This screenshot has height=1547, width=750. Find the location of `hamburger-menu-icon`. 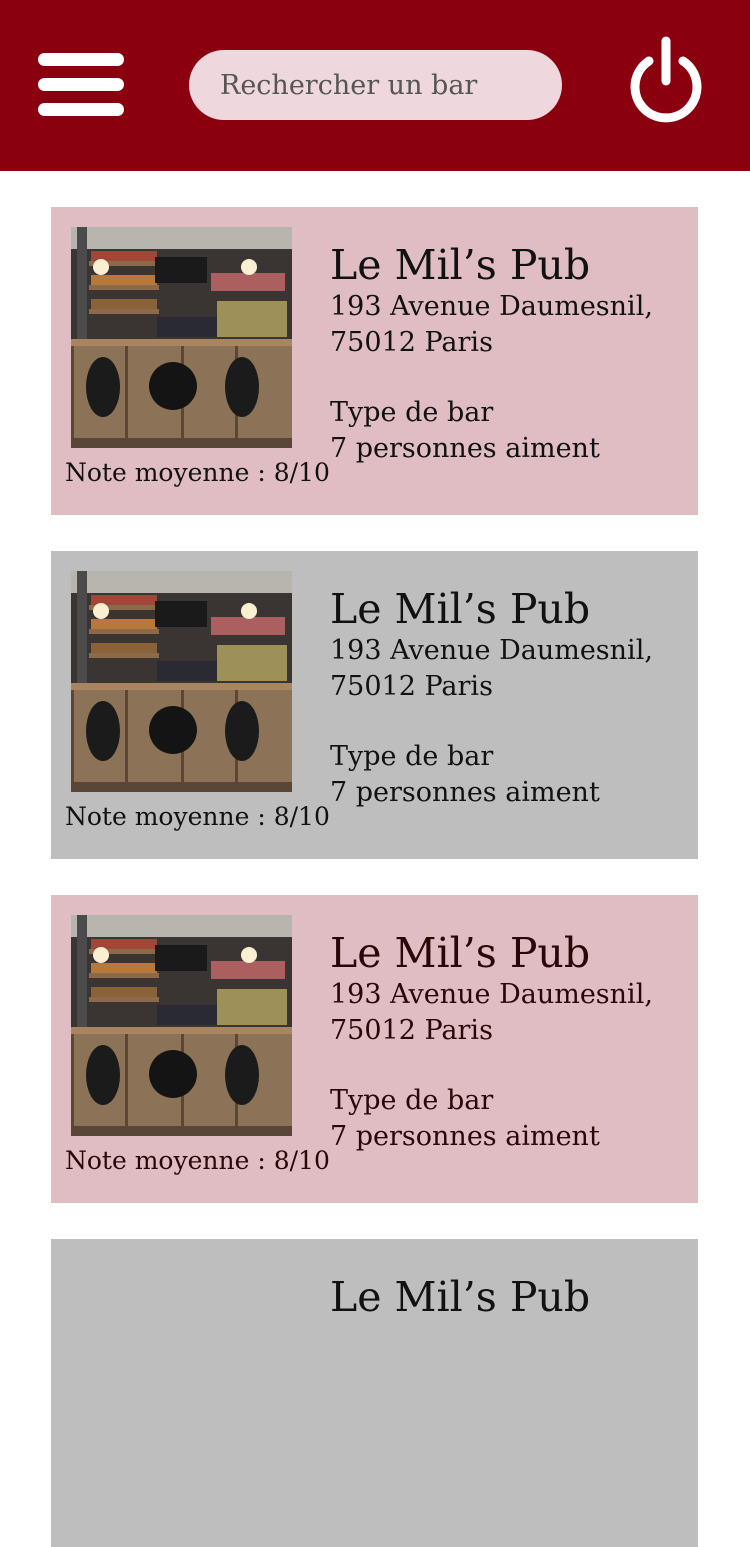

hamburger-menu-icon is located at coordinates (81, 85).